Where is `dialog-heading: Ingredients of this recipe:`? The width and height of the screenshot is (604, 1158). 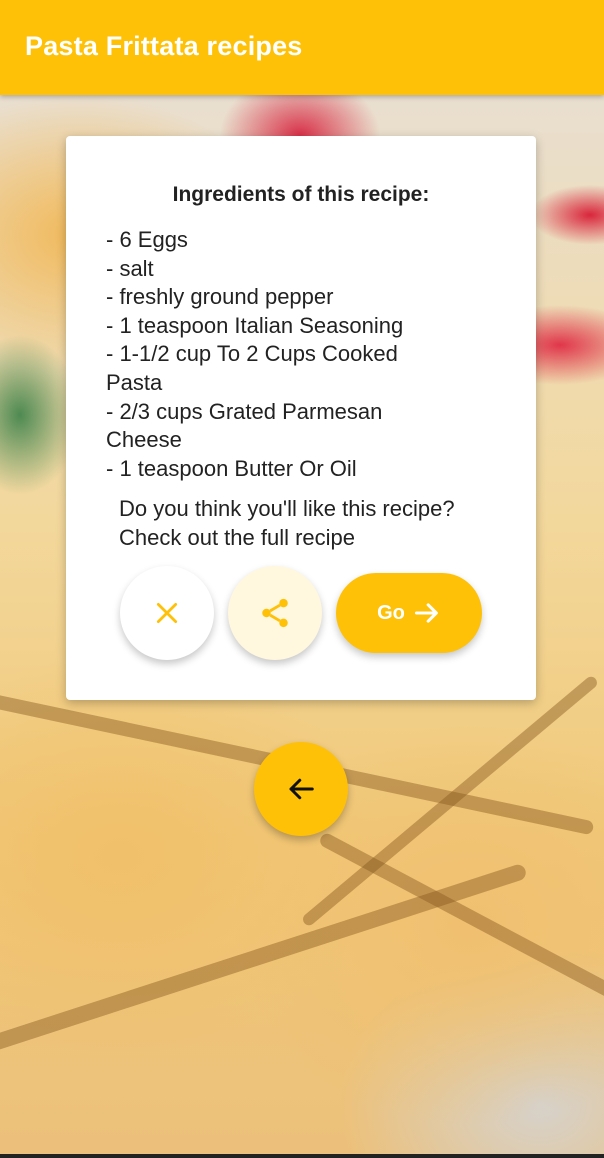
dialog-heading: Ingredients of this recipe: is located at coordinates (301, 194).